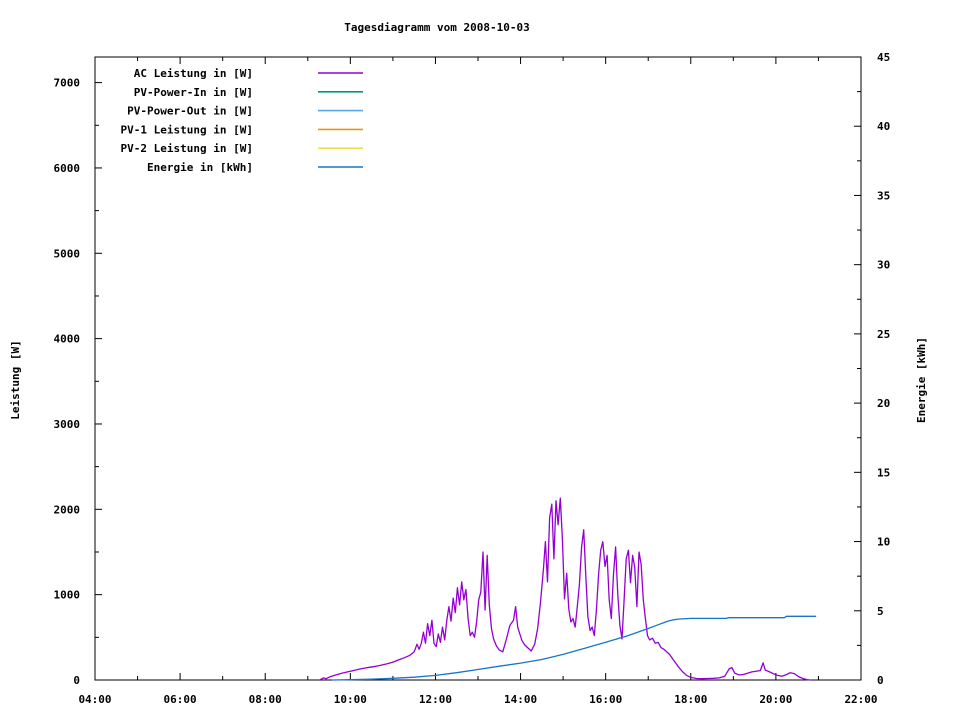 Image resolution: width=960 pixels, height=720 pixels. I want to click on y2-axis-label: Energie [kWh], so click(921, 380).